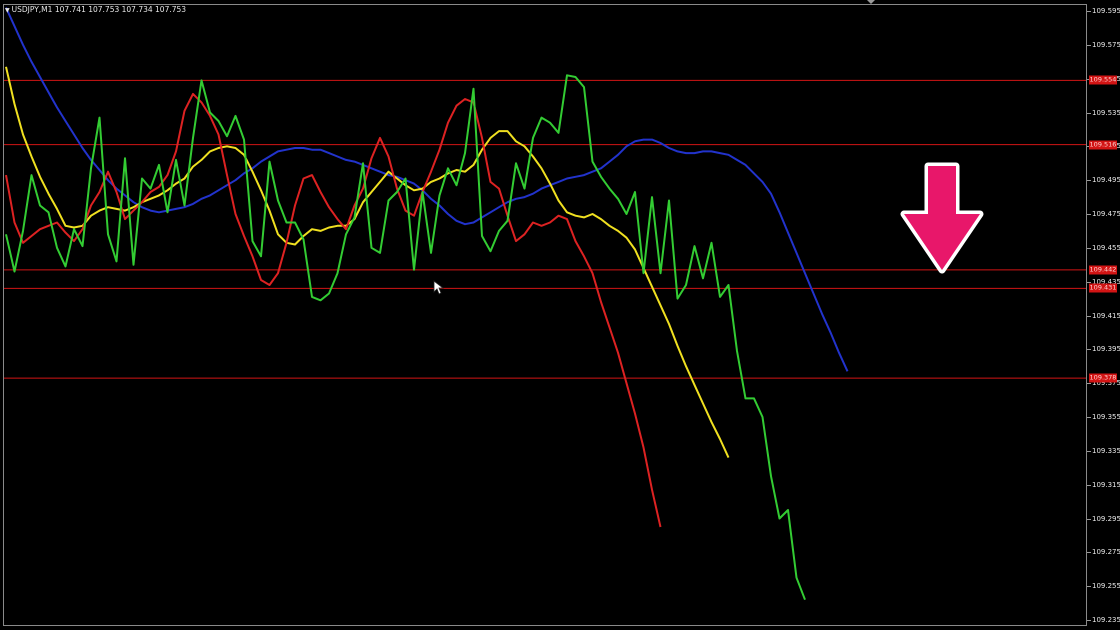  Describe the element at coordinates (120, 9) in the screenshot. I see `ohlc-values: 107.741 107.753 107.734 107.753` at that location.